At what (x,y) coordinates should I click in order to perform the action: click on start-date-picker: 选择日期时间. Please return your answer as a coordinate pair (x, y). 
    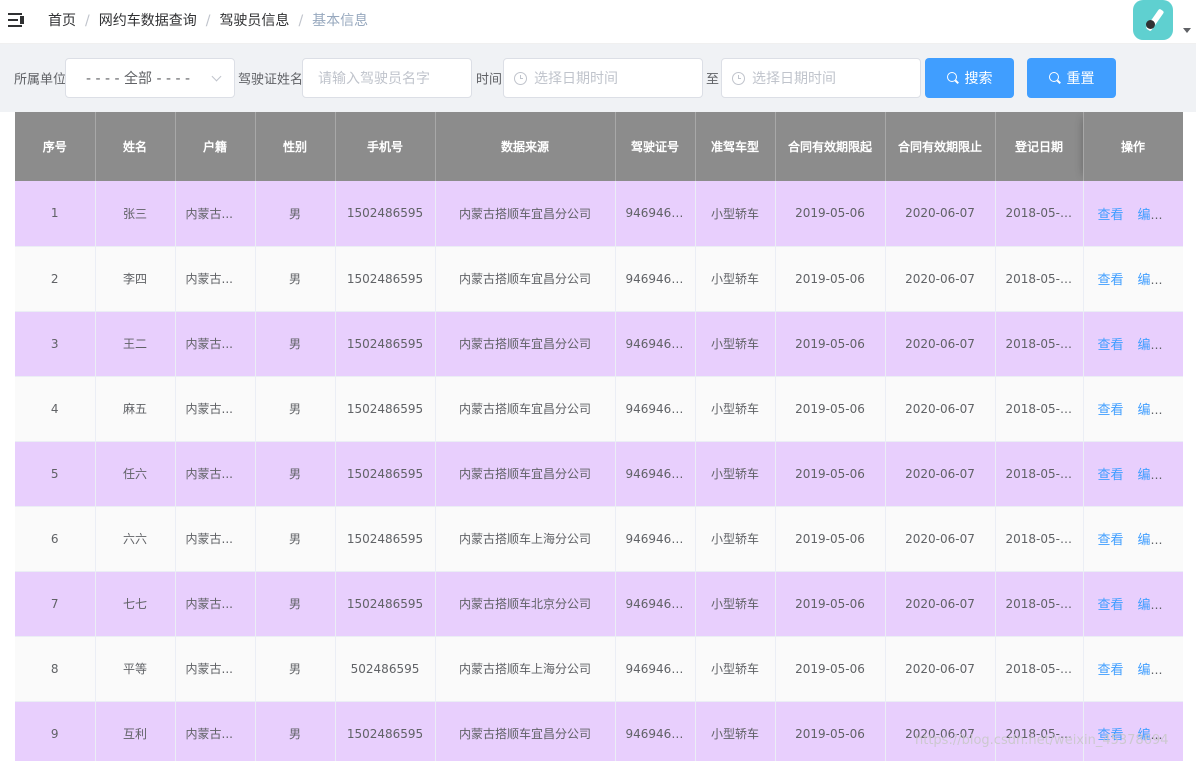
    Looking at the image, I should click on (603, 78).